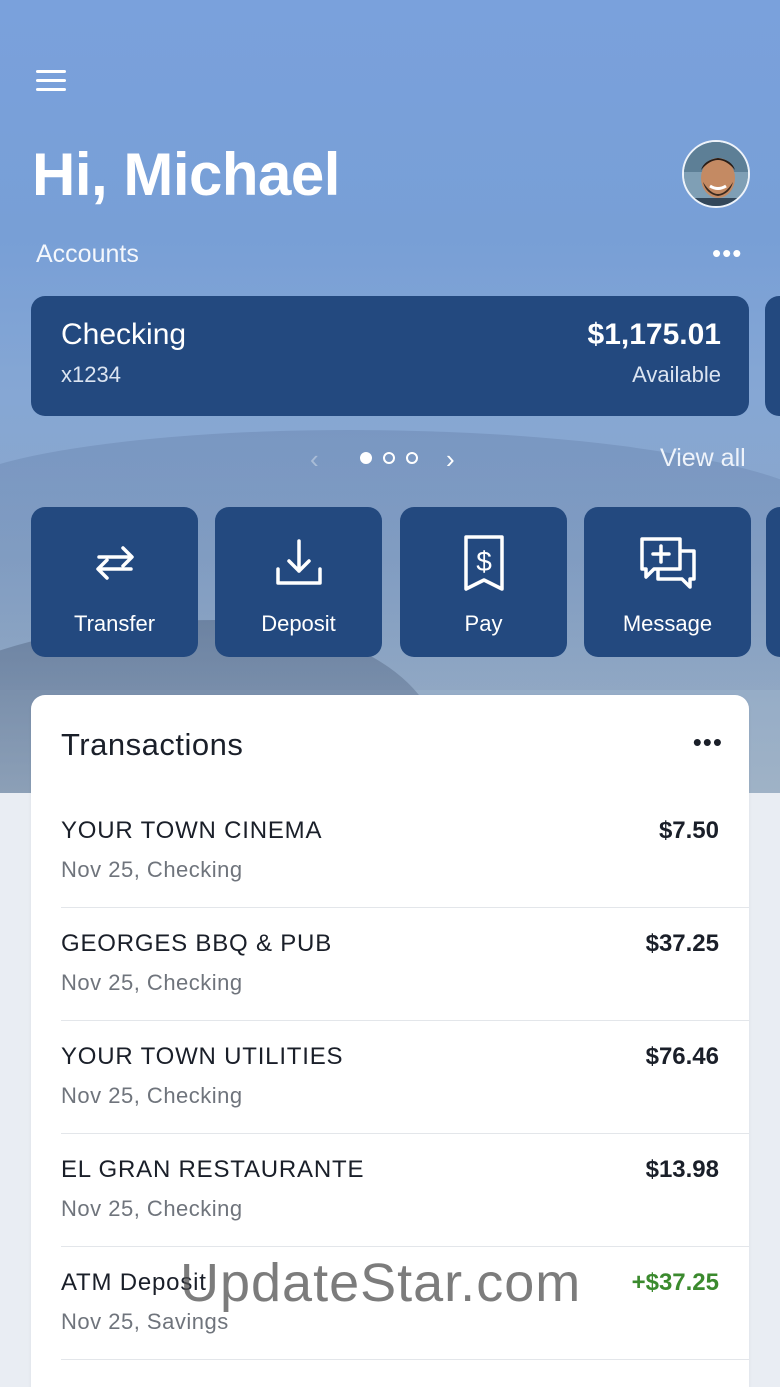 This screenshot has height=1387, width=780. What do you see at coordinates (667, 563) in the screenshot?
I see `message-icon` at bounding box center [667, 563].